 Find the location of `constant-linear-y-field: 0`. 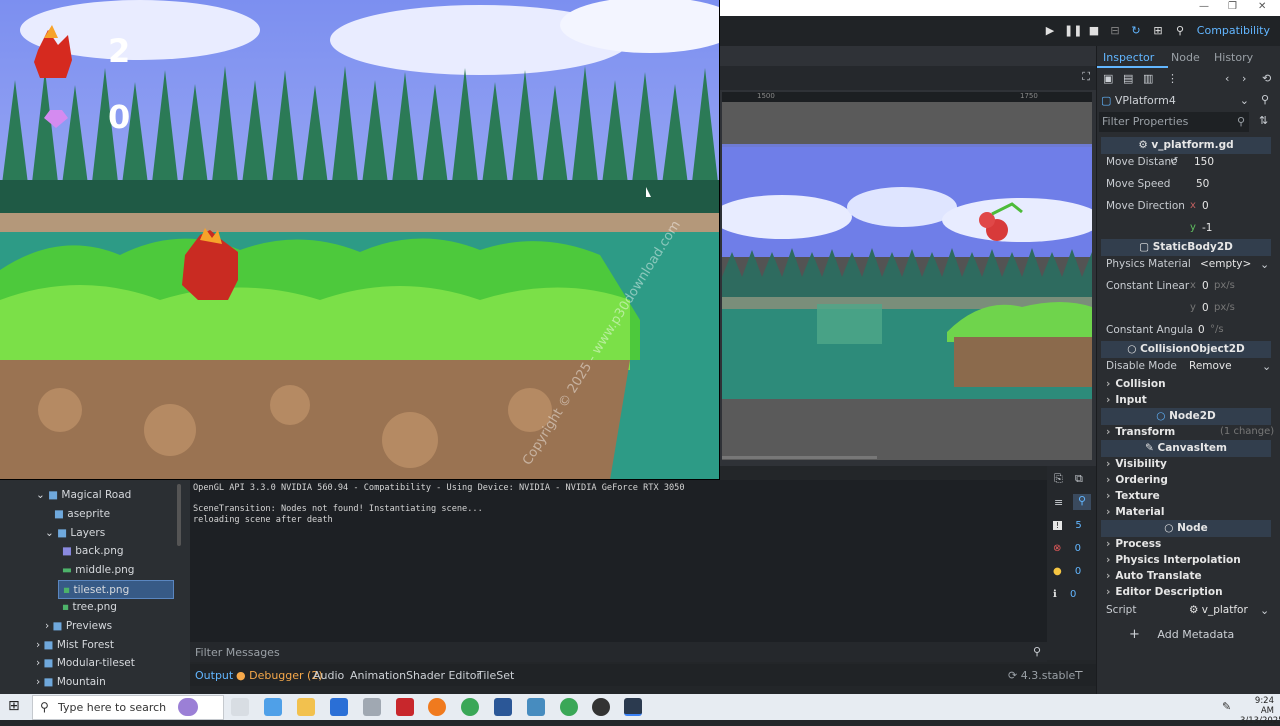

constant-linear-y-field: 0 is located at coordinates (1205, 308).